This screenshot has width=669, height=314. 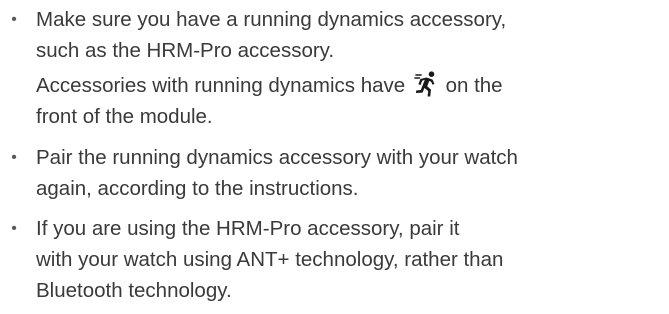 I want to click on item-line: Bluetooth technology., so click(x=134, y=290).